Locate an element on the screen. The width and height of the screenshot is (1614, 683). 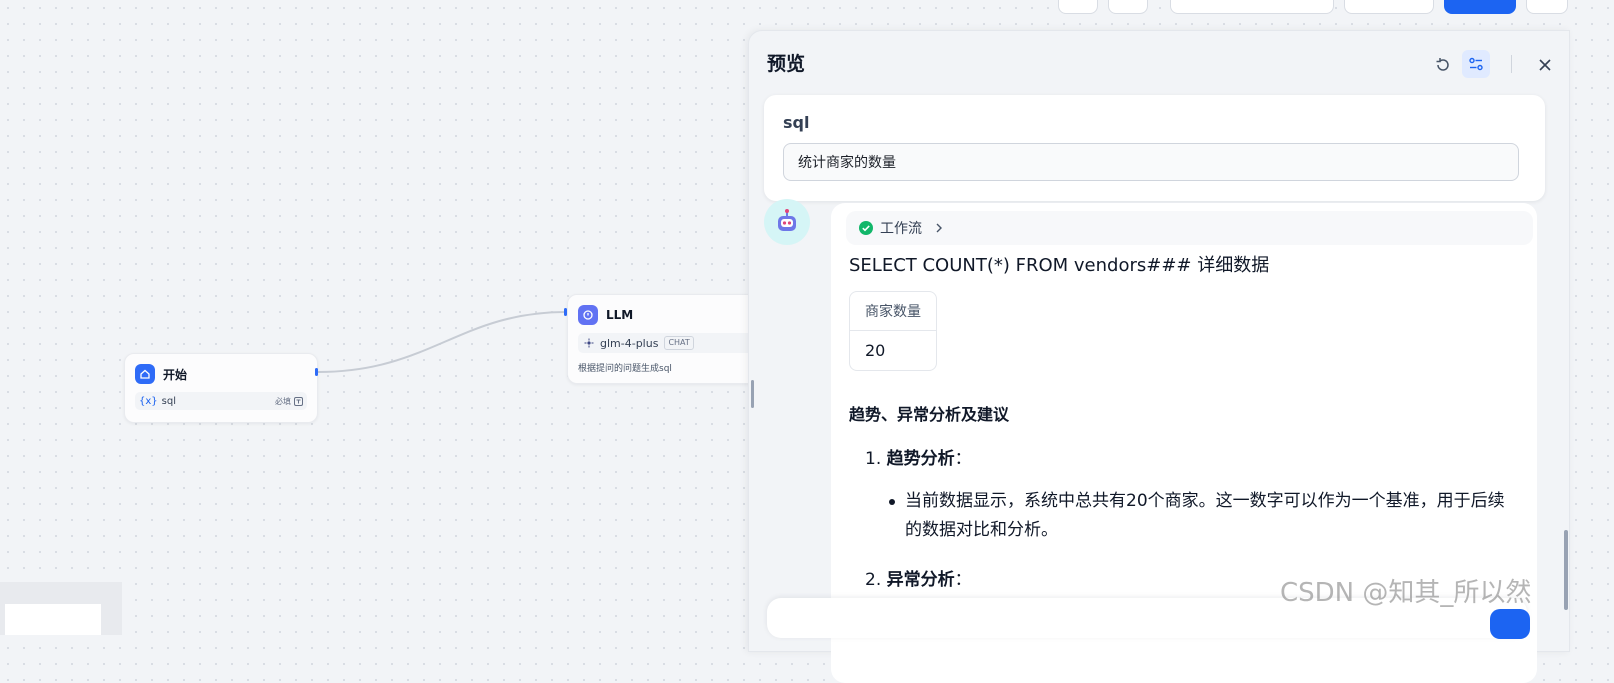
sql-variable-input is located at coordinates (1151, 162).